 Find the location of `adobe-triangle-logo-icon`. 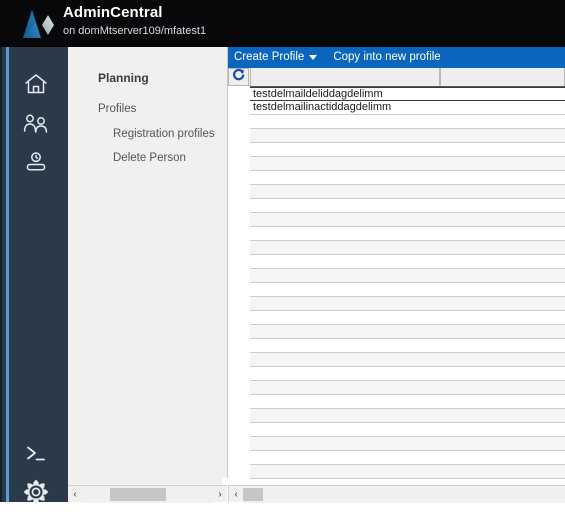

adobe-triangle-logo-icon is located at coordinates (35, 24).